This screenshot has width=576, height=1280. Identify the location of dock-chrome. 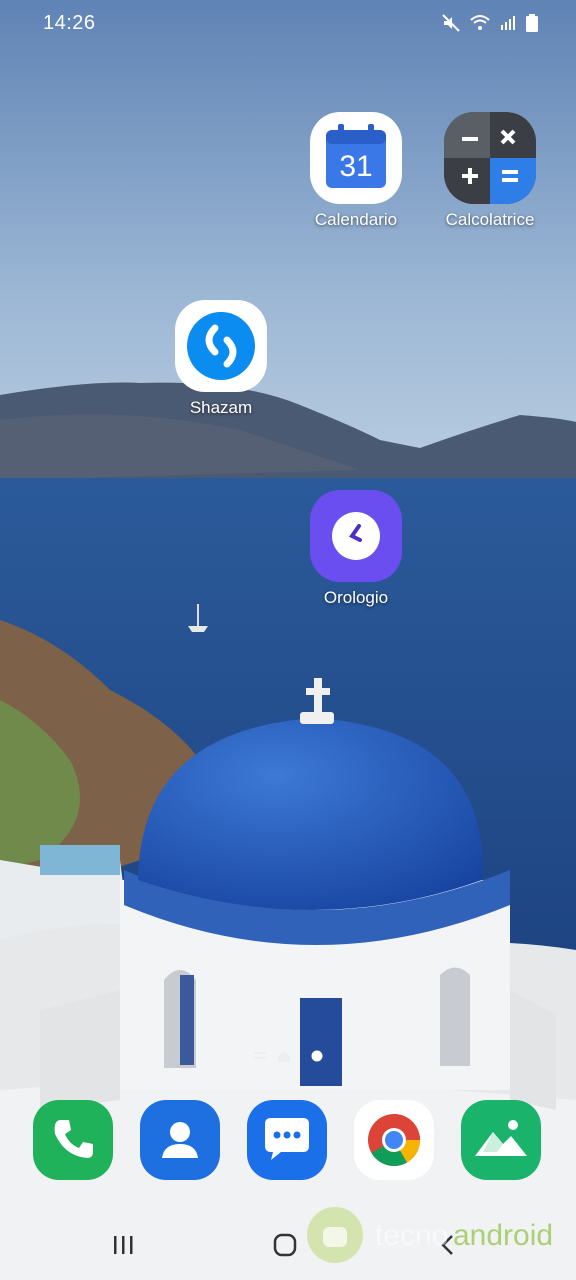
(394, 1140).